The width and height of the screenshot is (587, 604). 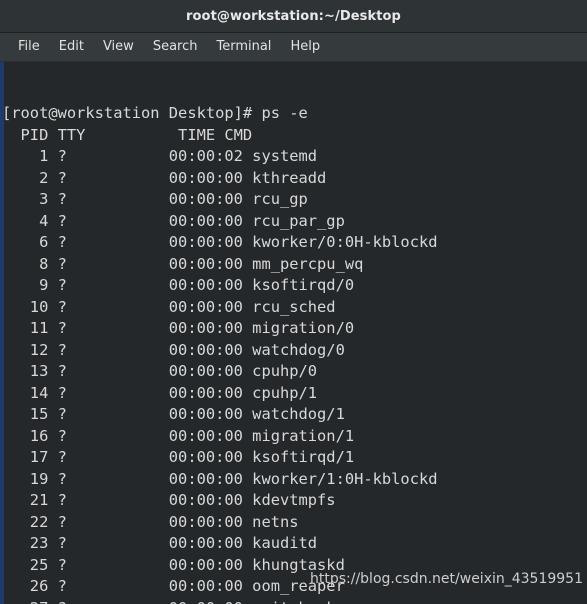 What do you see at coordinates (160, 156) in the screenshot?
I see `terminal-process-row: 1 ? 00:00:02 systemd` at bounding box center [160, 156].